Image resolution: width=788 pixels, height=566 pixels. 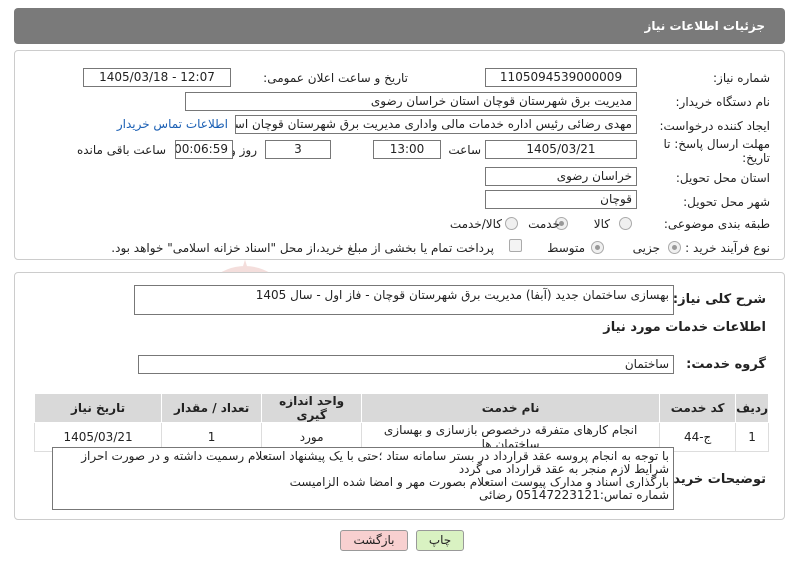 I want to click on treasury-checkbox, so click(x=515, y=245).